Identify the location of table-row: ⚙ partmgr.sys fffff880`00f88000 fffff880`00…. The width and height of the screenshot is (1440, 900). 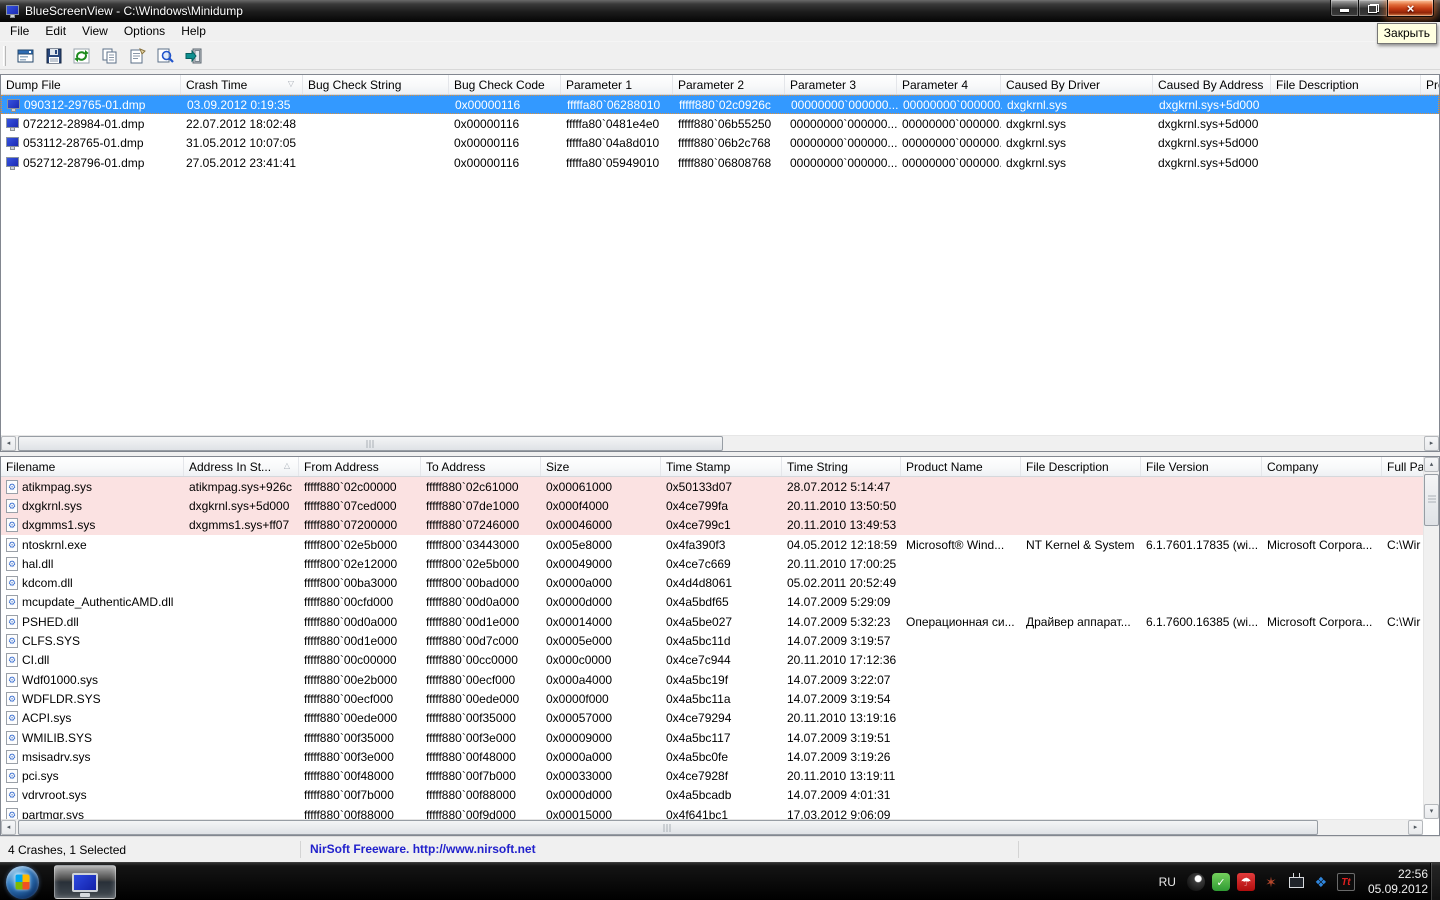
(712, 812).